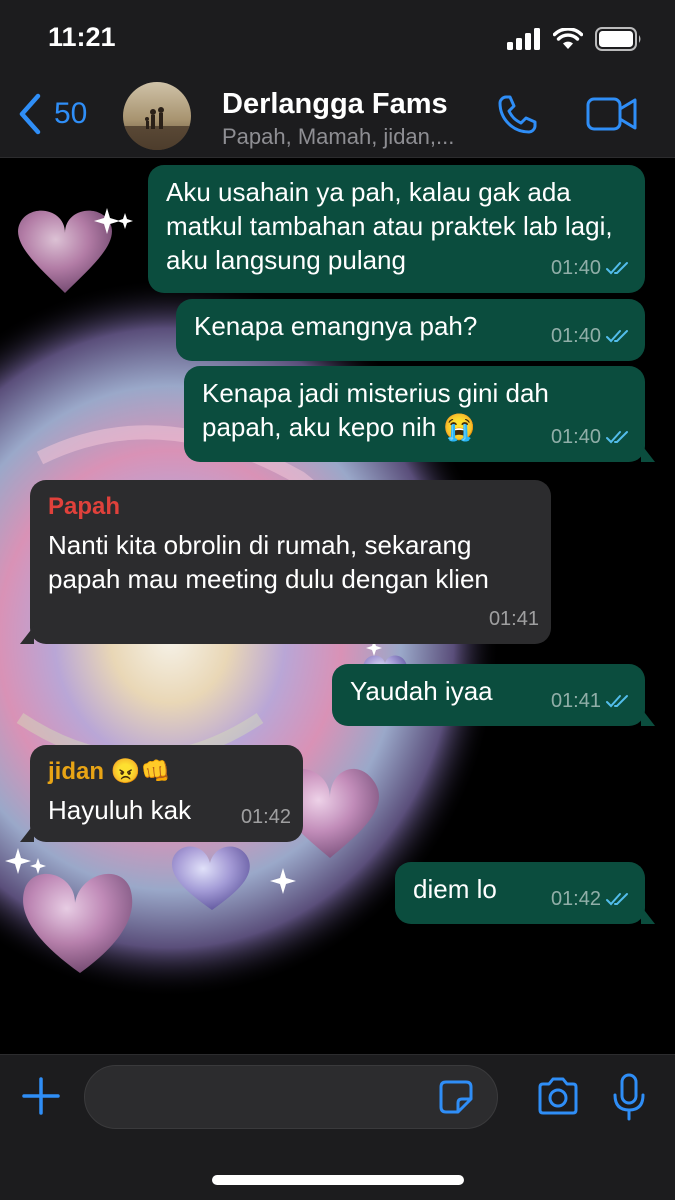  I want to click on message-outgoing: Yaudah iyaa 01:41, so click(493, 695).